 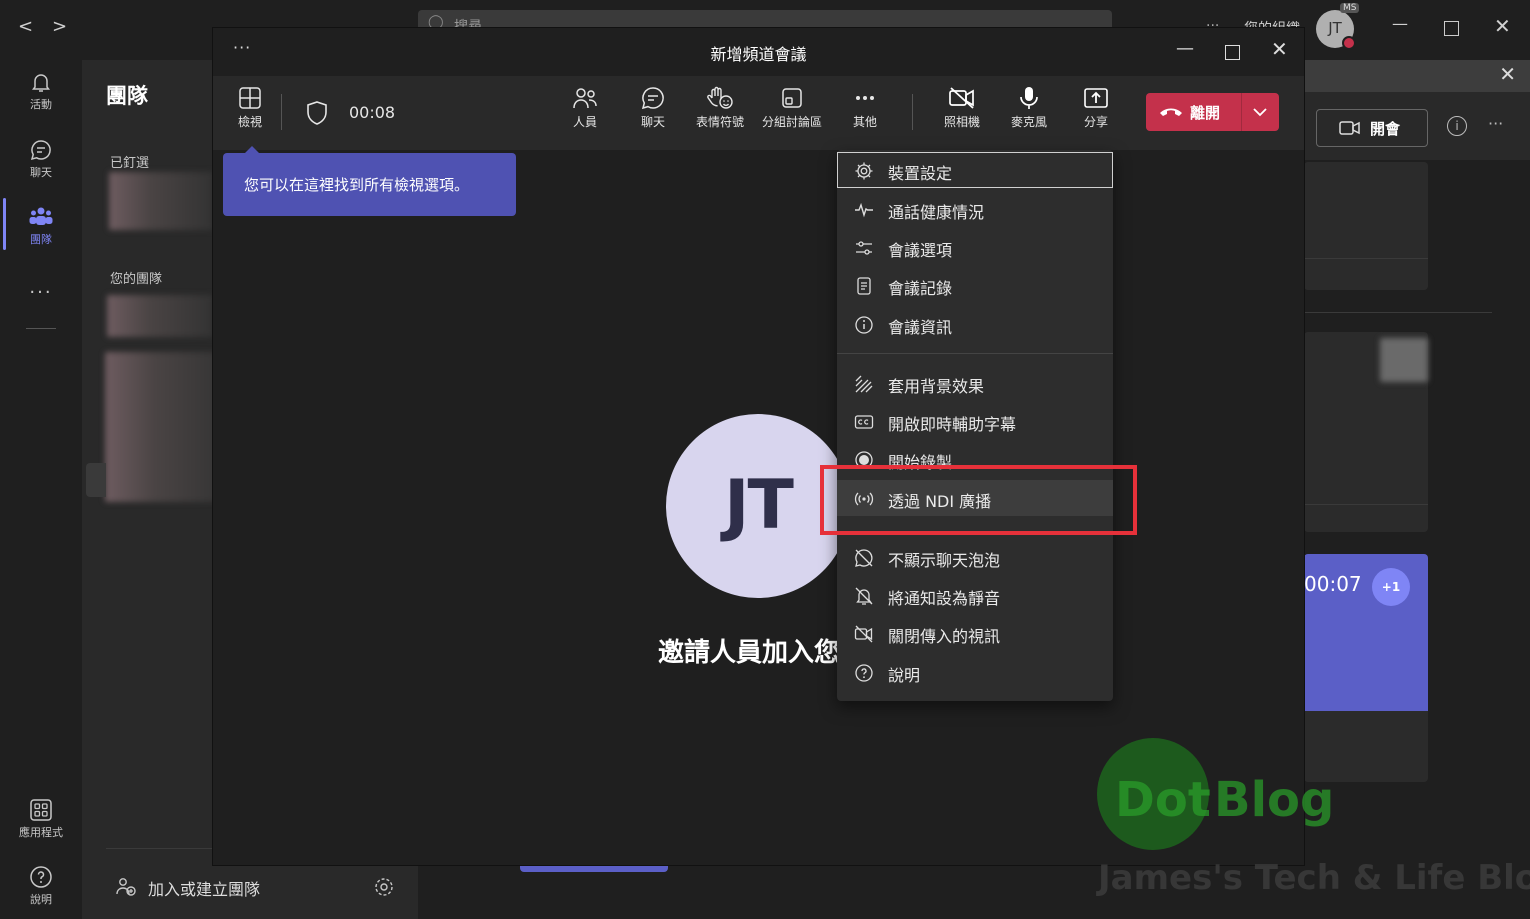 I want to click on people-label: 人員, so click(x=584, y=122).